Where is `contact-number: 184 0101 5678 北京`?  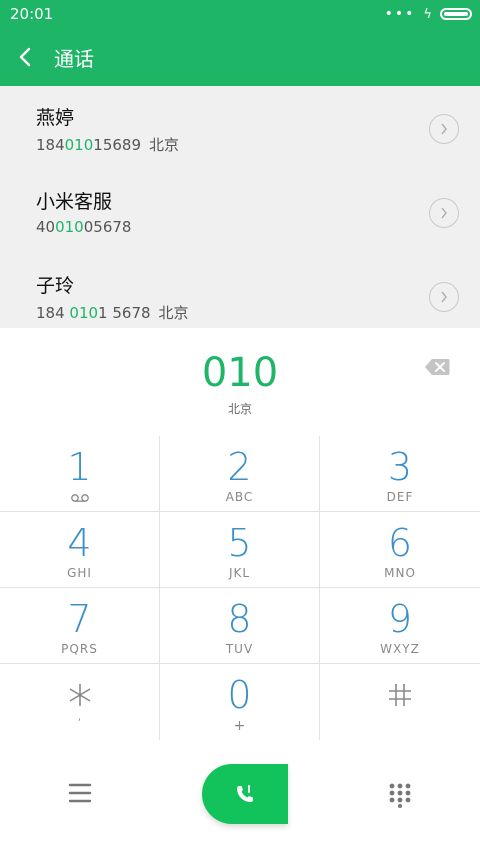 contact-number: 184 0101 5678 北京 is located at coordinates (258, 312).